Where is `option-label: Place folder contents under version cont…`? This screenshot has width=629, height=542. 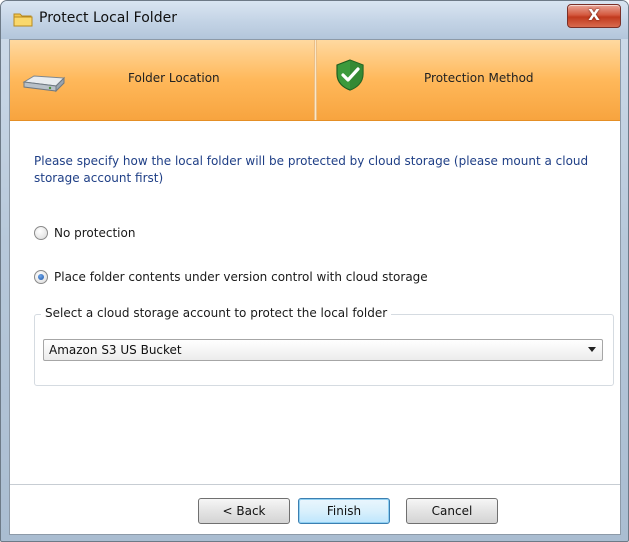 option-label: Place folder contents under version cont… is located at coordinates (241, 277).